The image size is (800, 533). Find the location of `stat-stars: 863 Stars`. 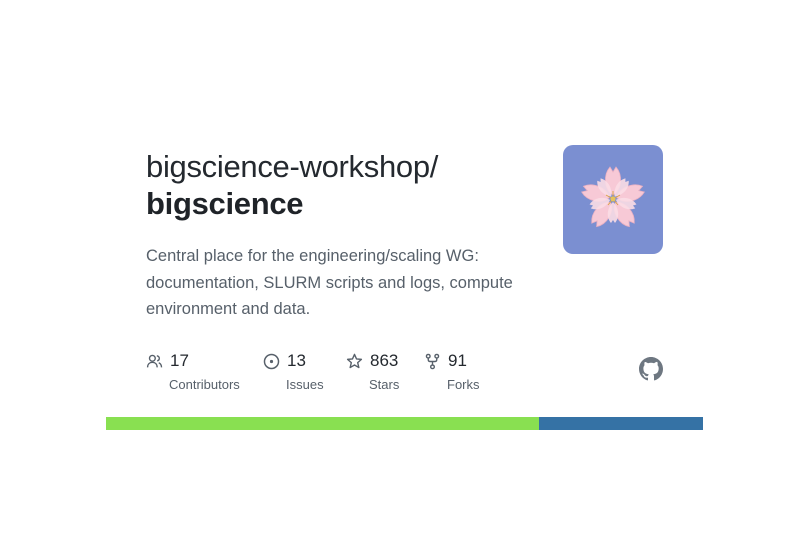

stat-stars: 863 Stars is located at coordinates (372, 371).